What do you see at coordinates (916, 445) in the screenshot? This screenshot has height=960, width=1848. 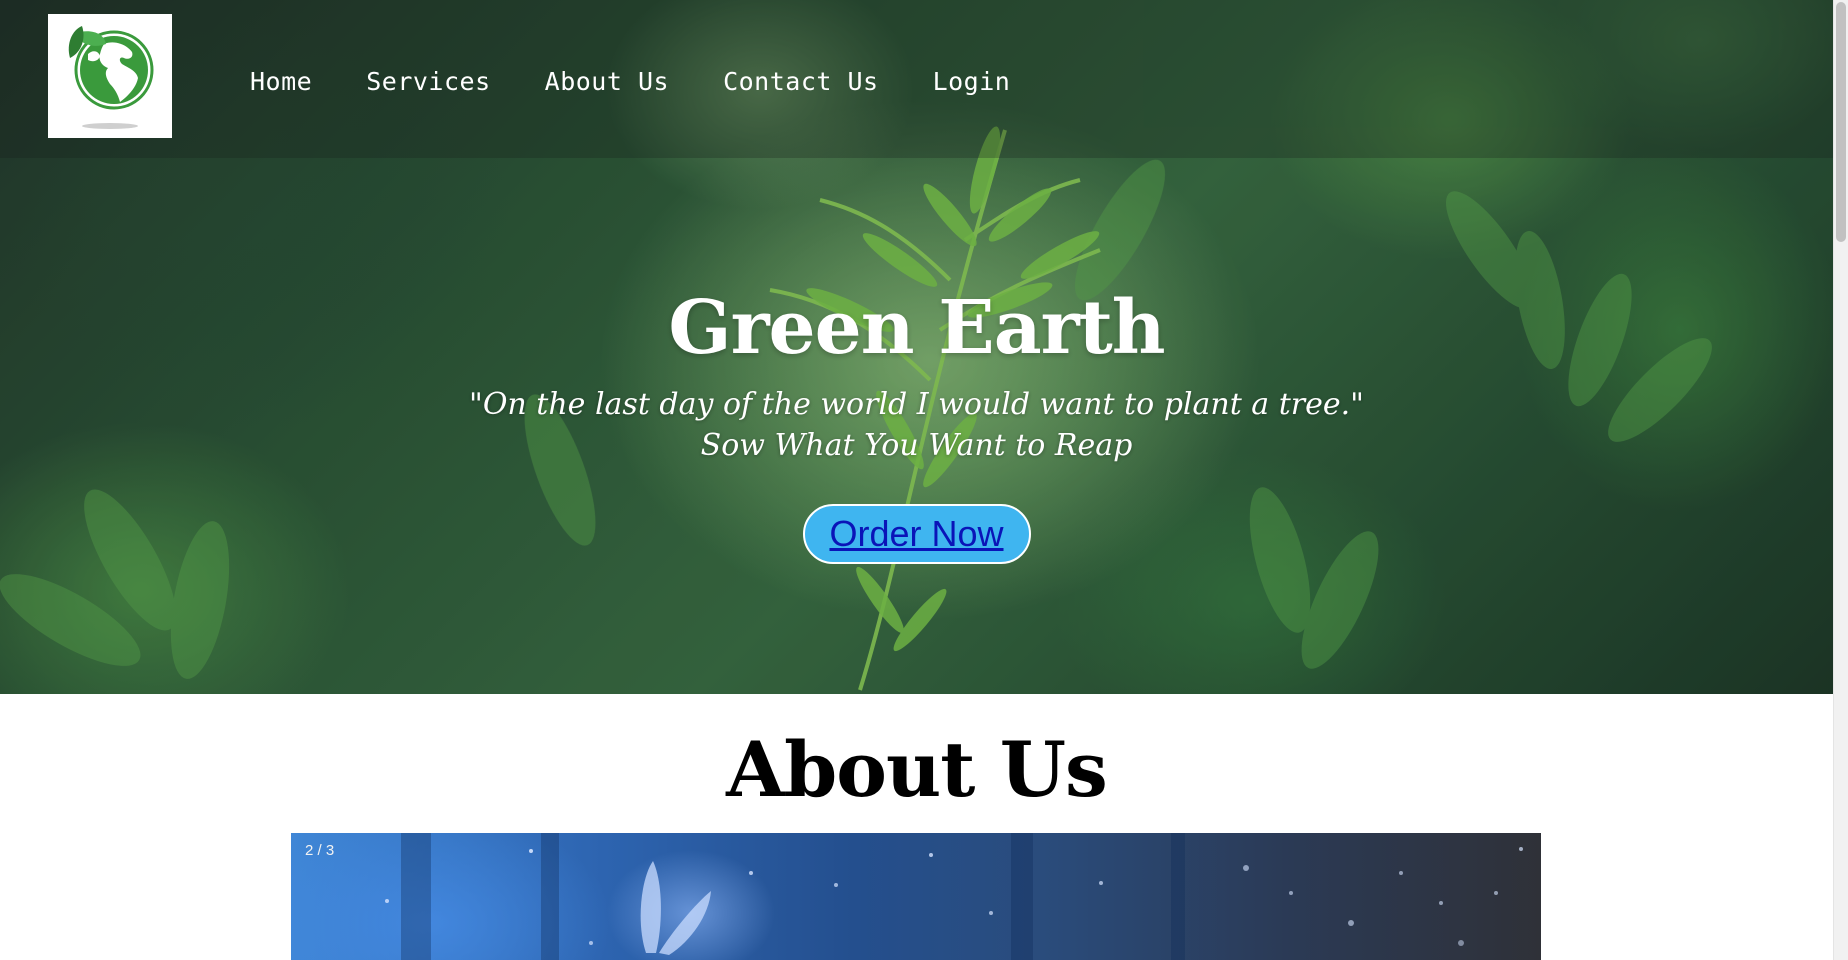 I see `hero-tagline: Sow What You Want to Reap` at bounding box center [916, 445].